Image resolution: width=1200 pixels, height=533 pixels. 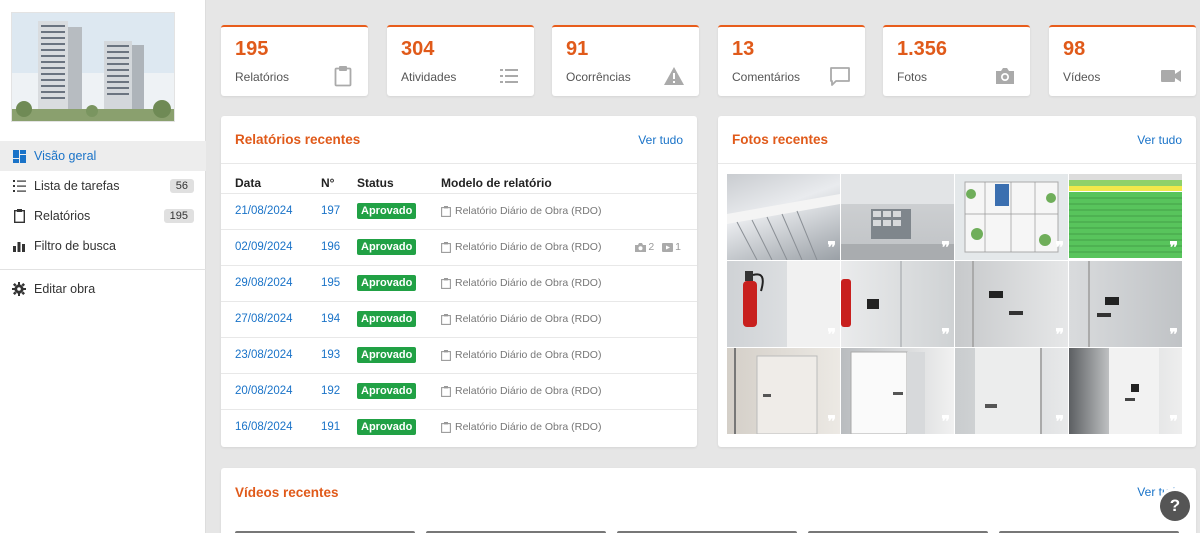 I want to click on report-date-link: 16/08/2024, so click(x=264, y=427).